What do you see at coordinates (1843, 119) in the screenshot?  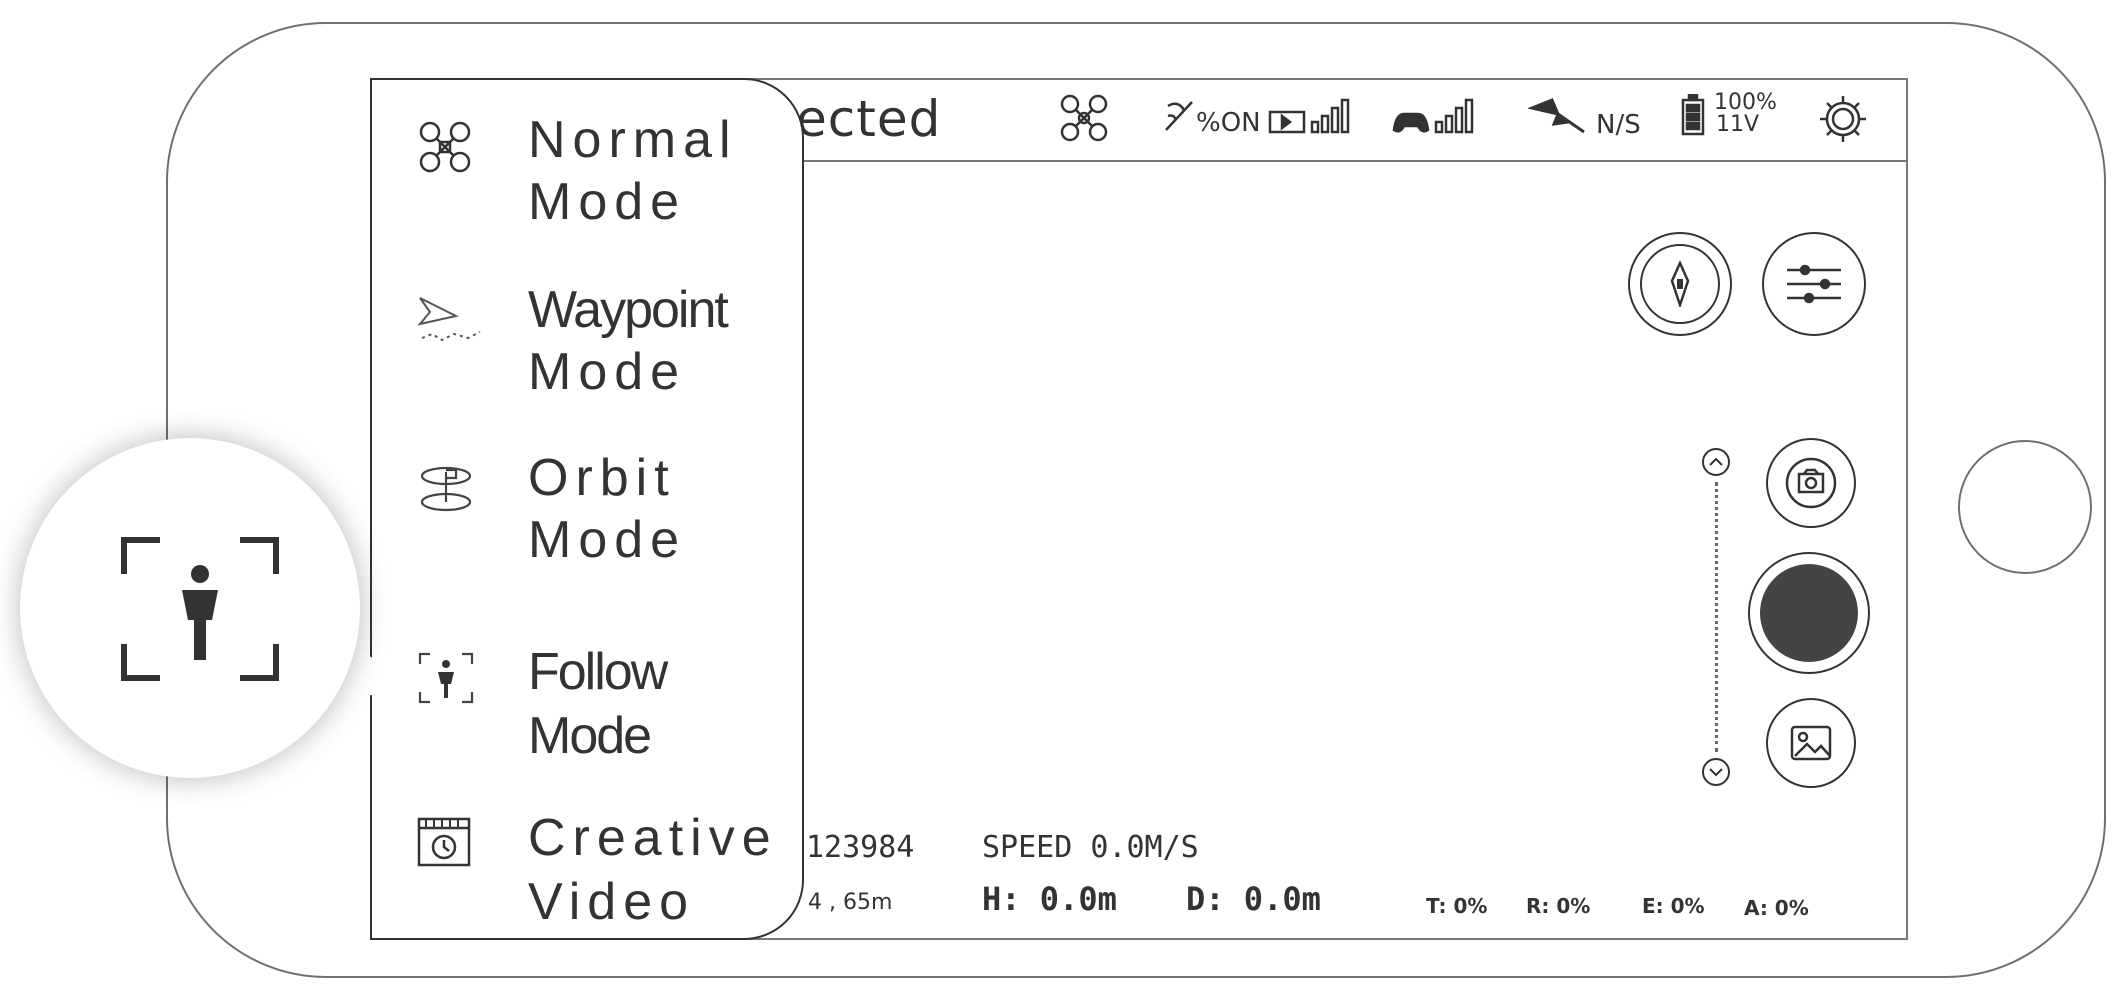 I see `gear-icon` at bounding box center [1843, 119].